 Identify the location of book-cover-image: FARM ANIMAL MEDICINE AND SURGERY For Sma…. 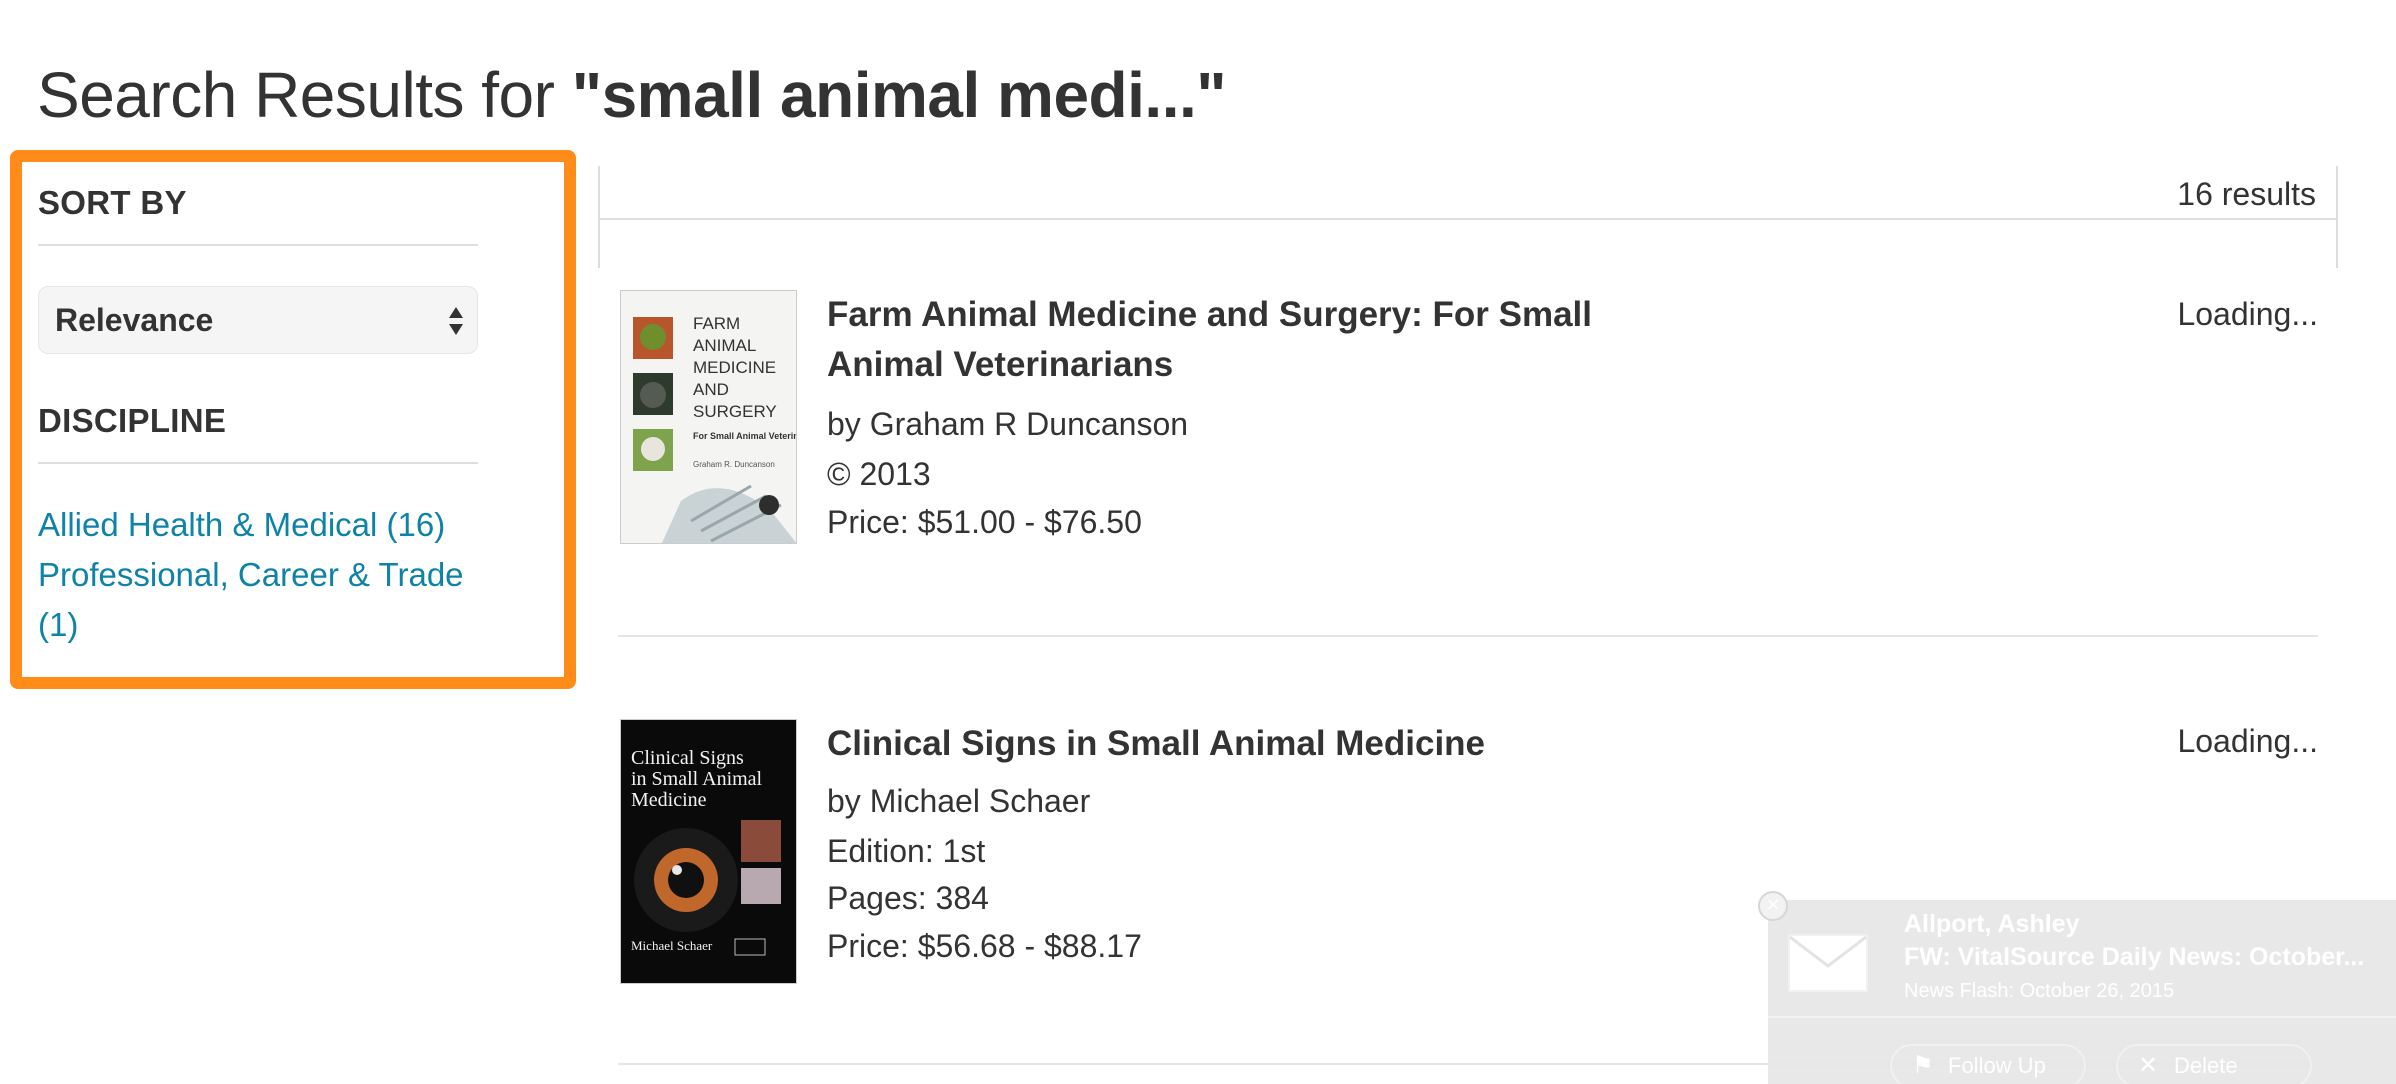
(708, 417).